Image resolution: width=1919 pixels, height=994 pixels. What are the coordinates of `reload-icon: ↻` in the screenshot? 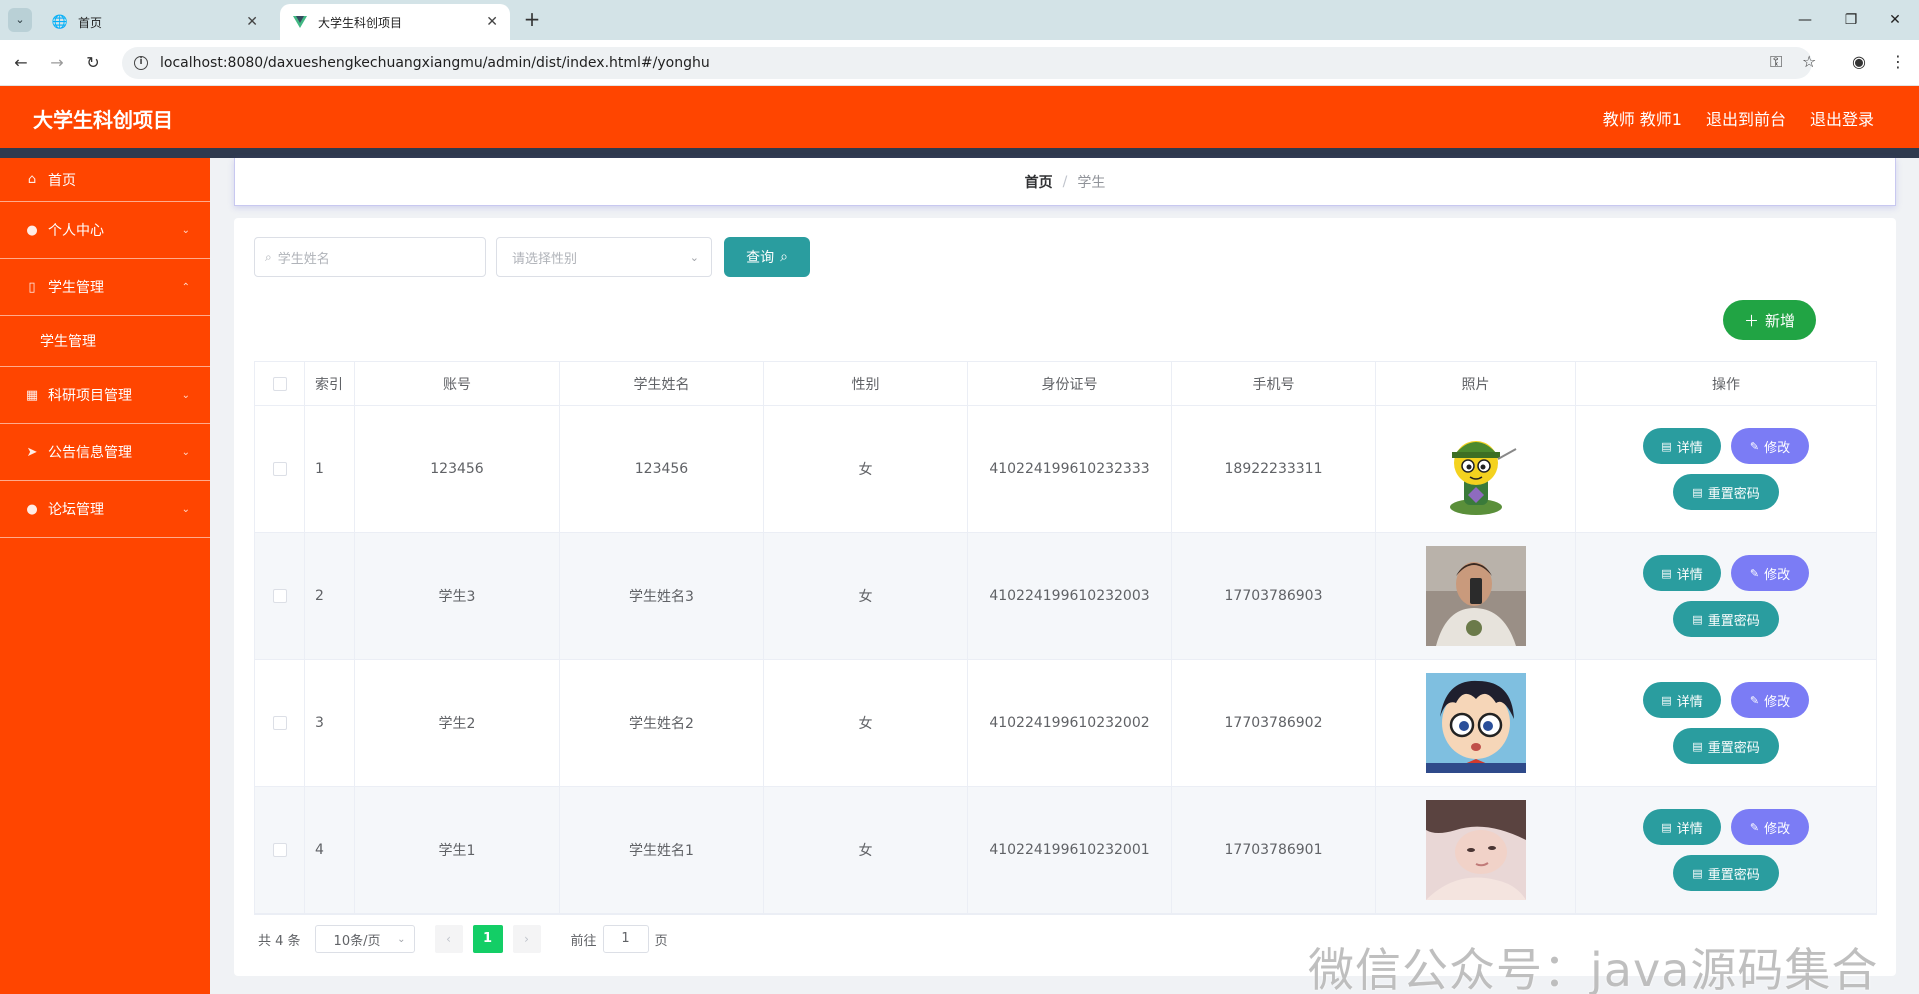 It's located at (93, 63).